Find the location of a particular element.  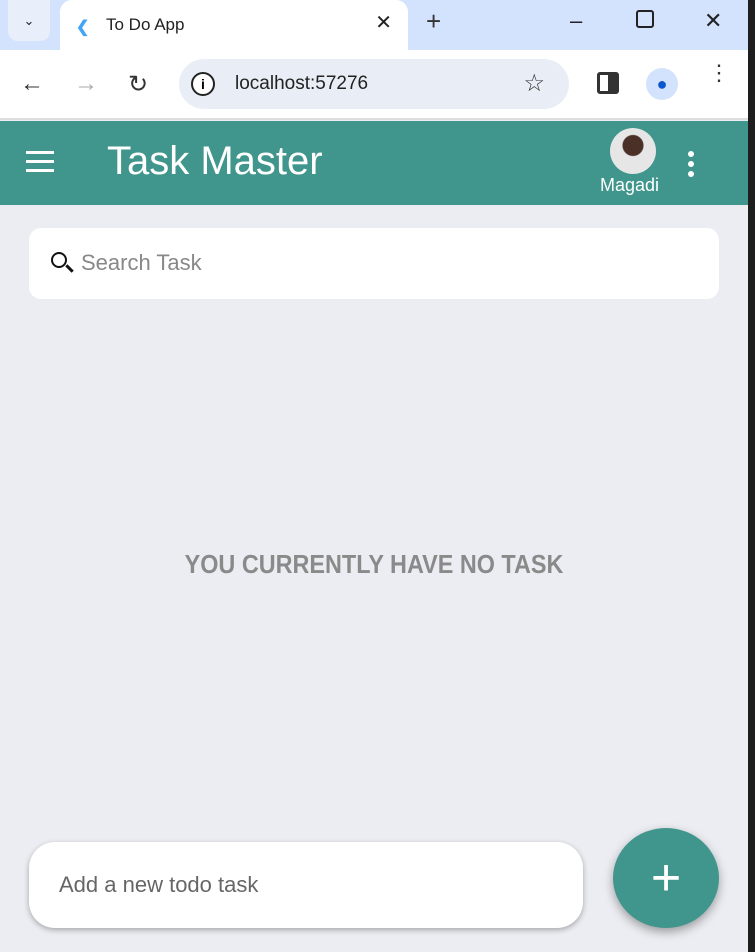

search-icon is located at coordinates (59, 260).